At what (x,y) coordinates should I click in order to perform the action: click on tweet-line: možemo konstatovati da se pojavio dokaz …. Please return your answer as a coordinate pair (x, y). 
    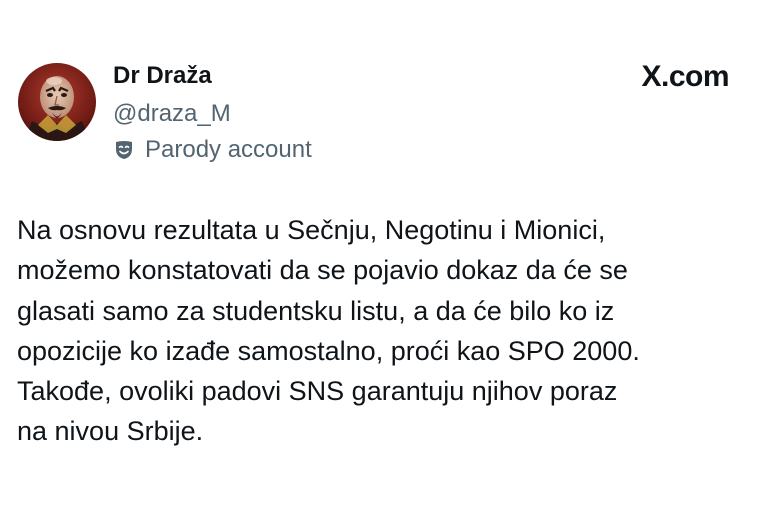
    Looking at the image, I should click on (322, 270).